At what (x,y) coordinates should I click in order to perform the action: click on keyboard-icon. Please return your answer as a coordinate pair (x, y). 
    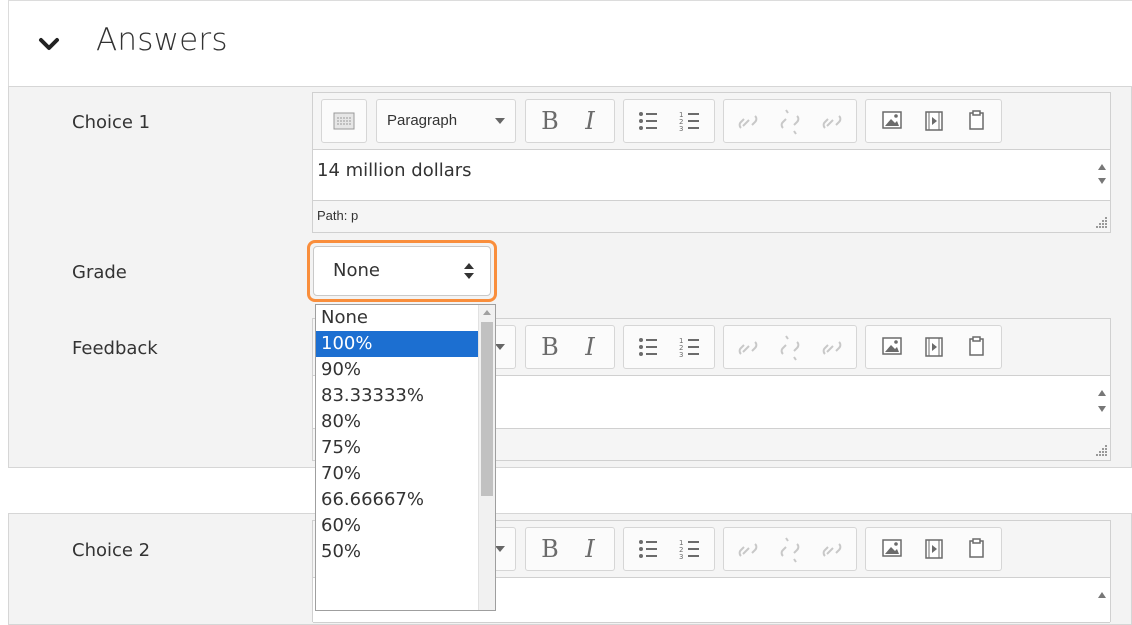
    Looking at the image, I should click on (344, 121).